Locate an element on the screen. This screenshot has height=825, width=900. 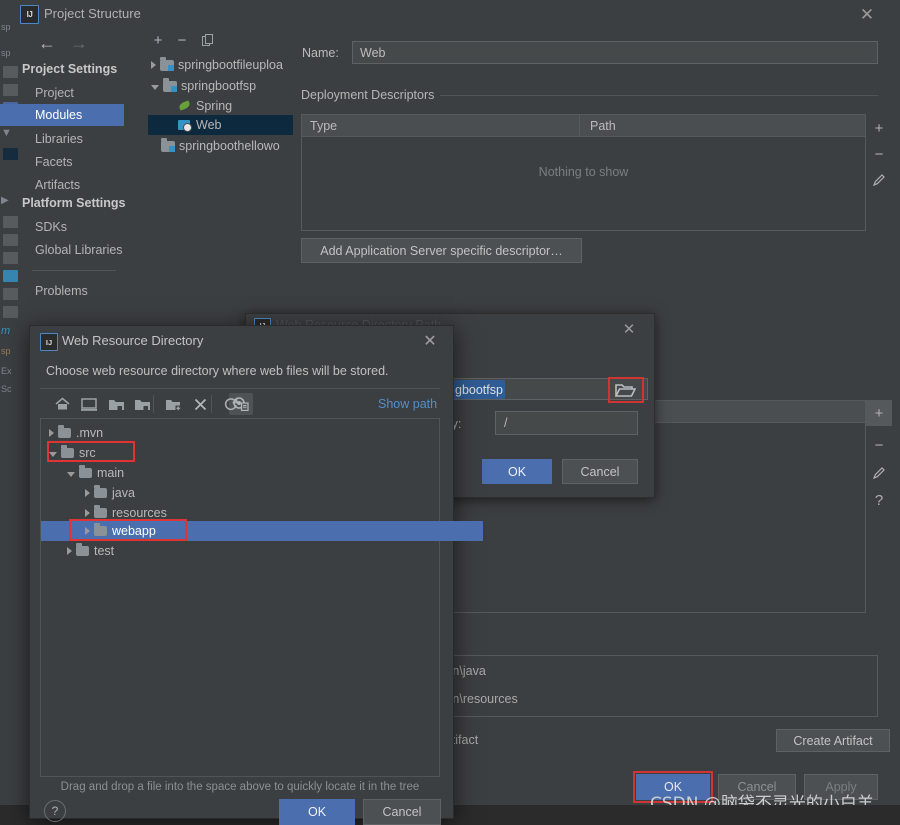
src-highlight-box is located at coordinates (91, 451).